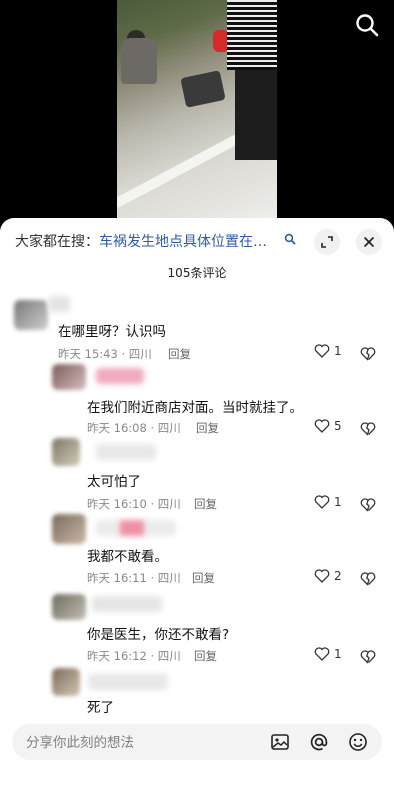 The width and height of the screenshot is (394, 800). I want to click on emoji-icon, so click(358, 742).